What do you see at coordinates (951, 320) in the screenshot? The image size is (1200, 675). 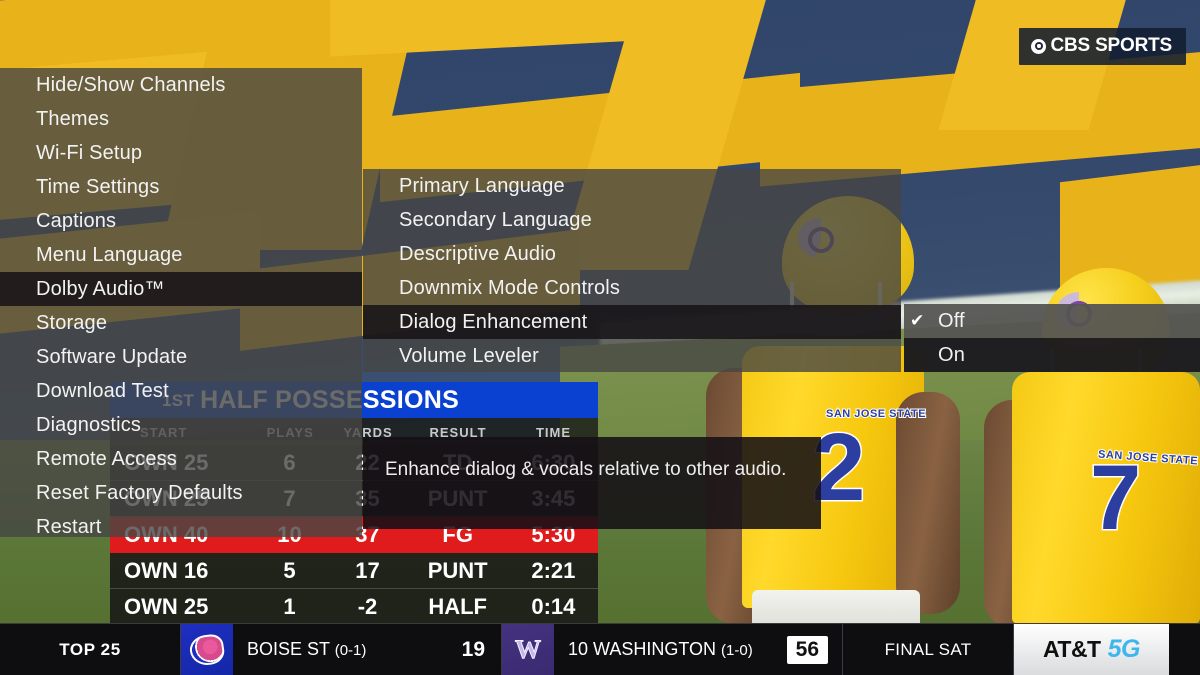 I see `option-label: Off` at bounding box center [951, 320].